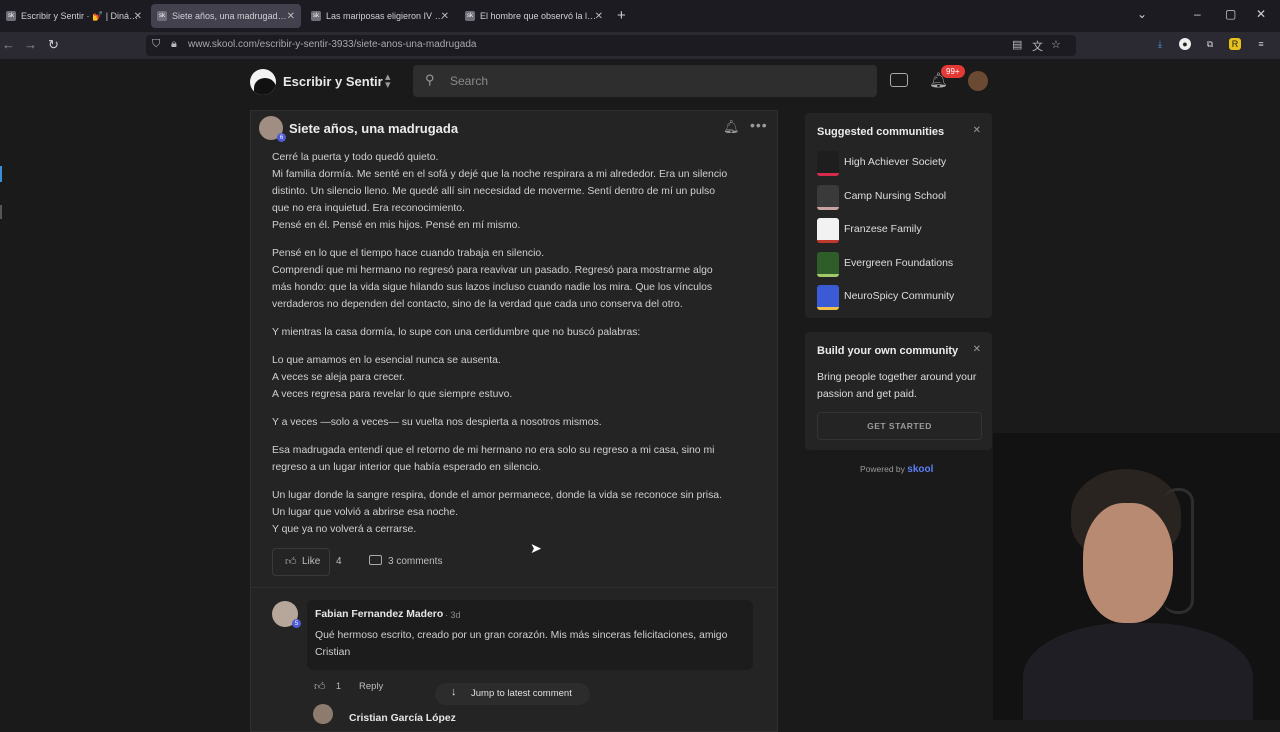 The height and width of the screenshot is (732, 1280). What do you see at coordinates (881, 132) in the screenshot?
I see `suggested-title: Suggested communities` at bounding box center [881, 132].